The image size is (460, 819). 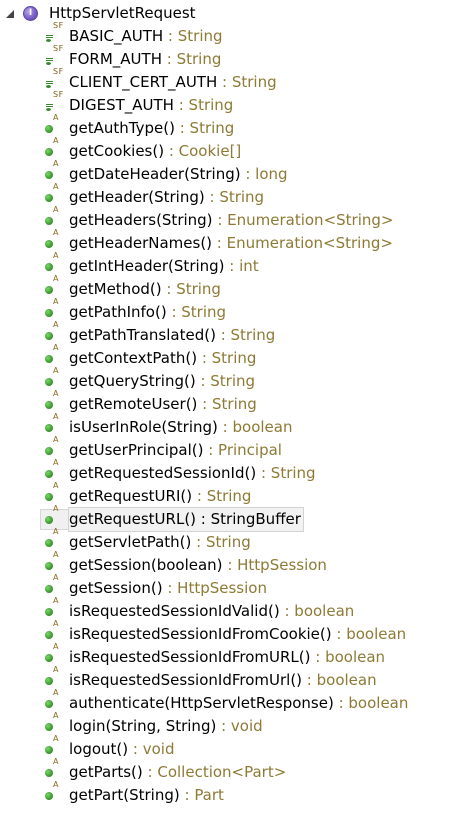 I want to click on method-signature: getMethod(), so click(x=115, y=289).